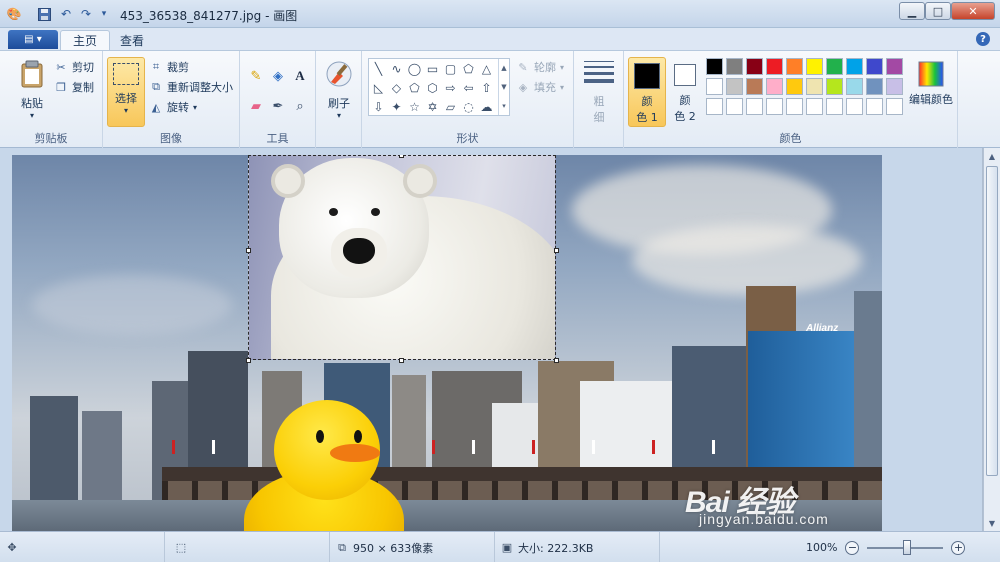 Image resolution: width=1000 pixels, height=562 pixels. I want to click on selection-box, so click(402, 257).